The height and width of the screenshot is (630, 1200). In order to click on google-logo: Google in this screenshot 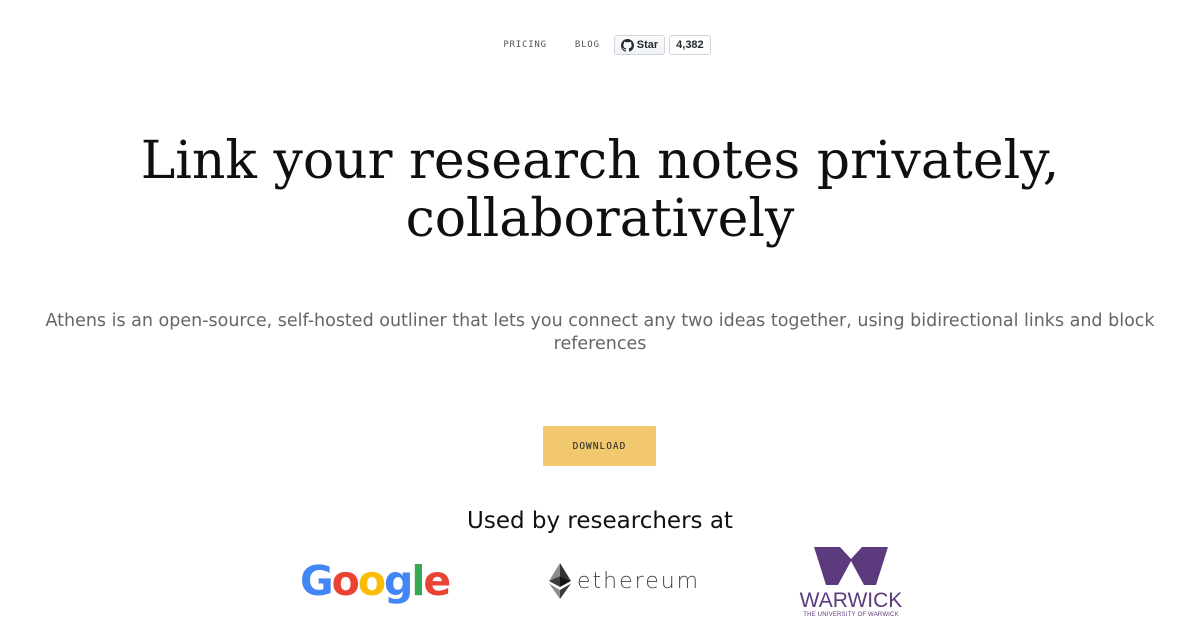, I will do `click(375, 581)`.